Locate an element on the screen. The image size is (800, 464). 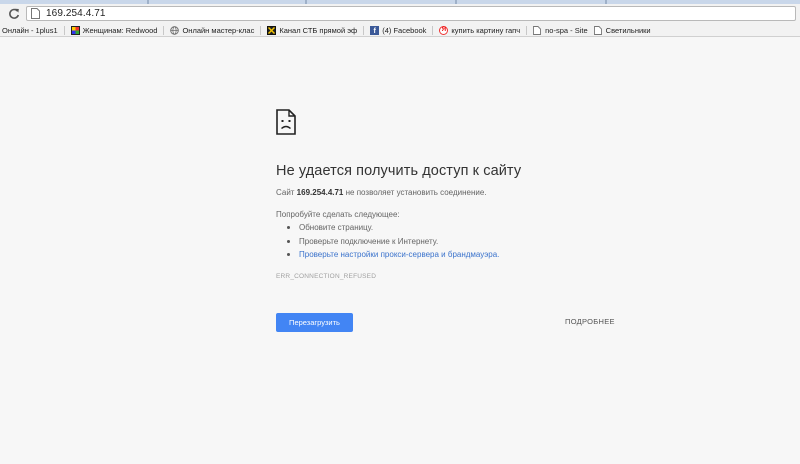
bookmark-label: Светильники is located at coordinates (628, 30).